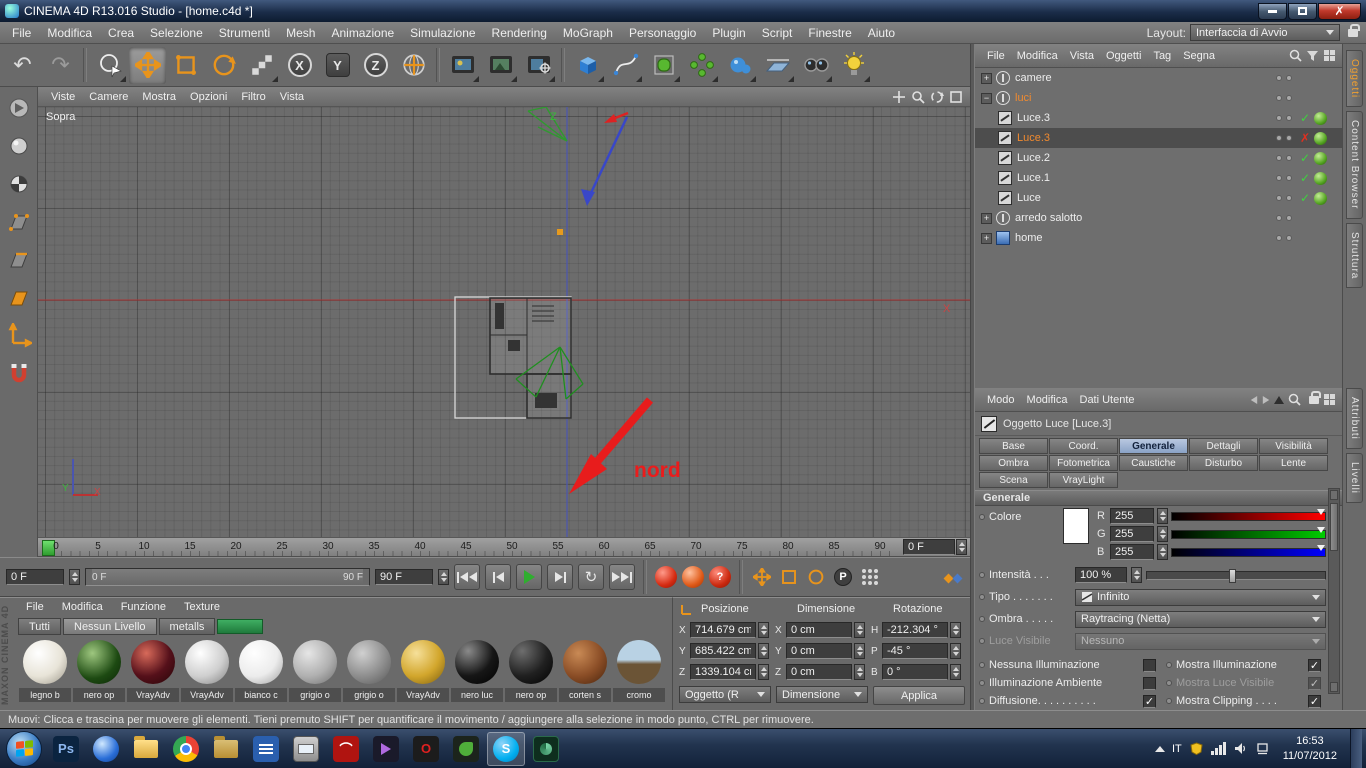 The width and height of the screenshot is (1366, 768). What do you see at coordinates (1158, 118) in the screenshot?
I see `tree-item-luce3a: Luce.3 ✓` at bounding box center [1158, 118].